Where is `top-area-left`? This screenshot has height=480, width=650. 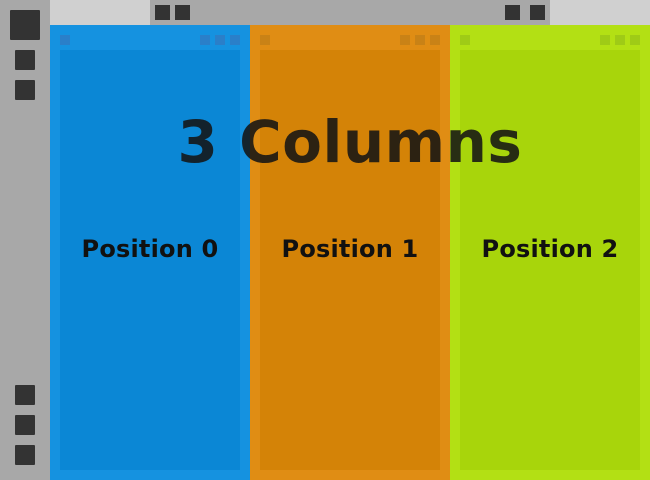 top-area-left is located at coordinates (100, 12).